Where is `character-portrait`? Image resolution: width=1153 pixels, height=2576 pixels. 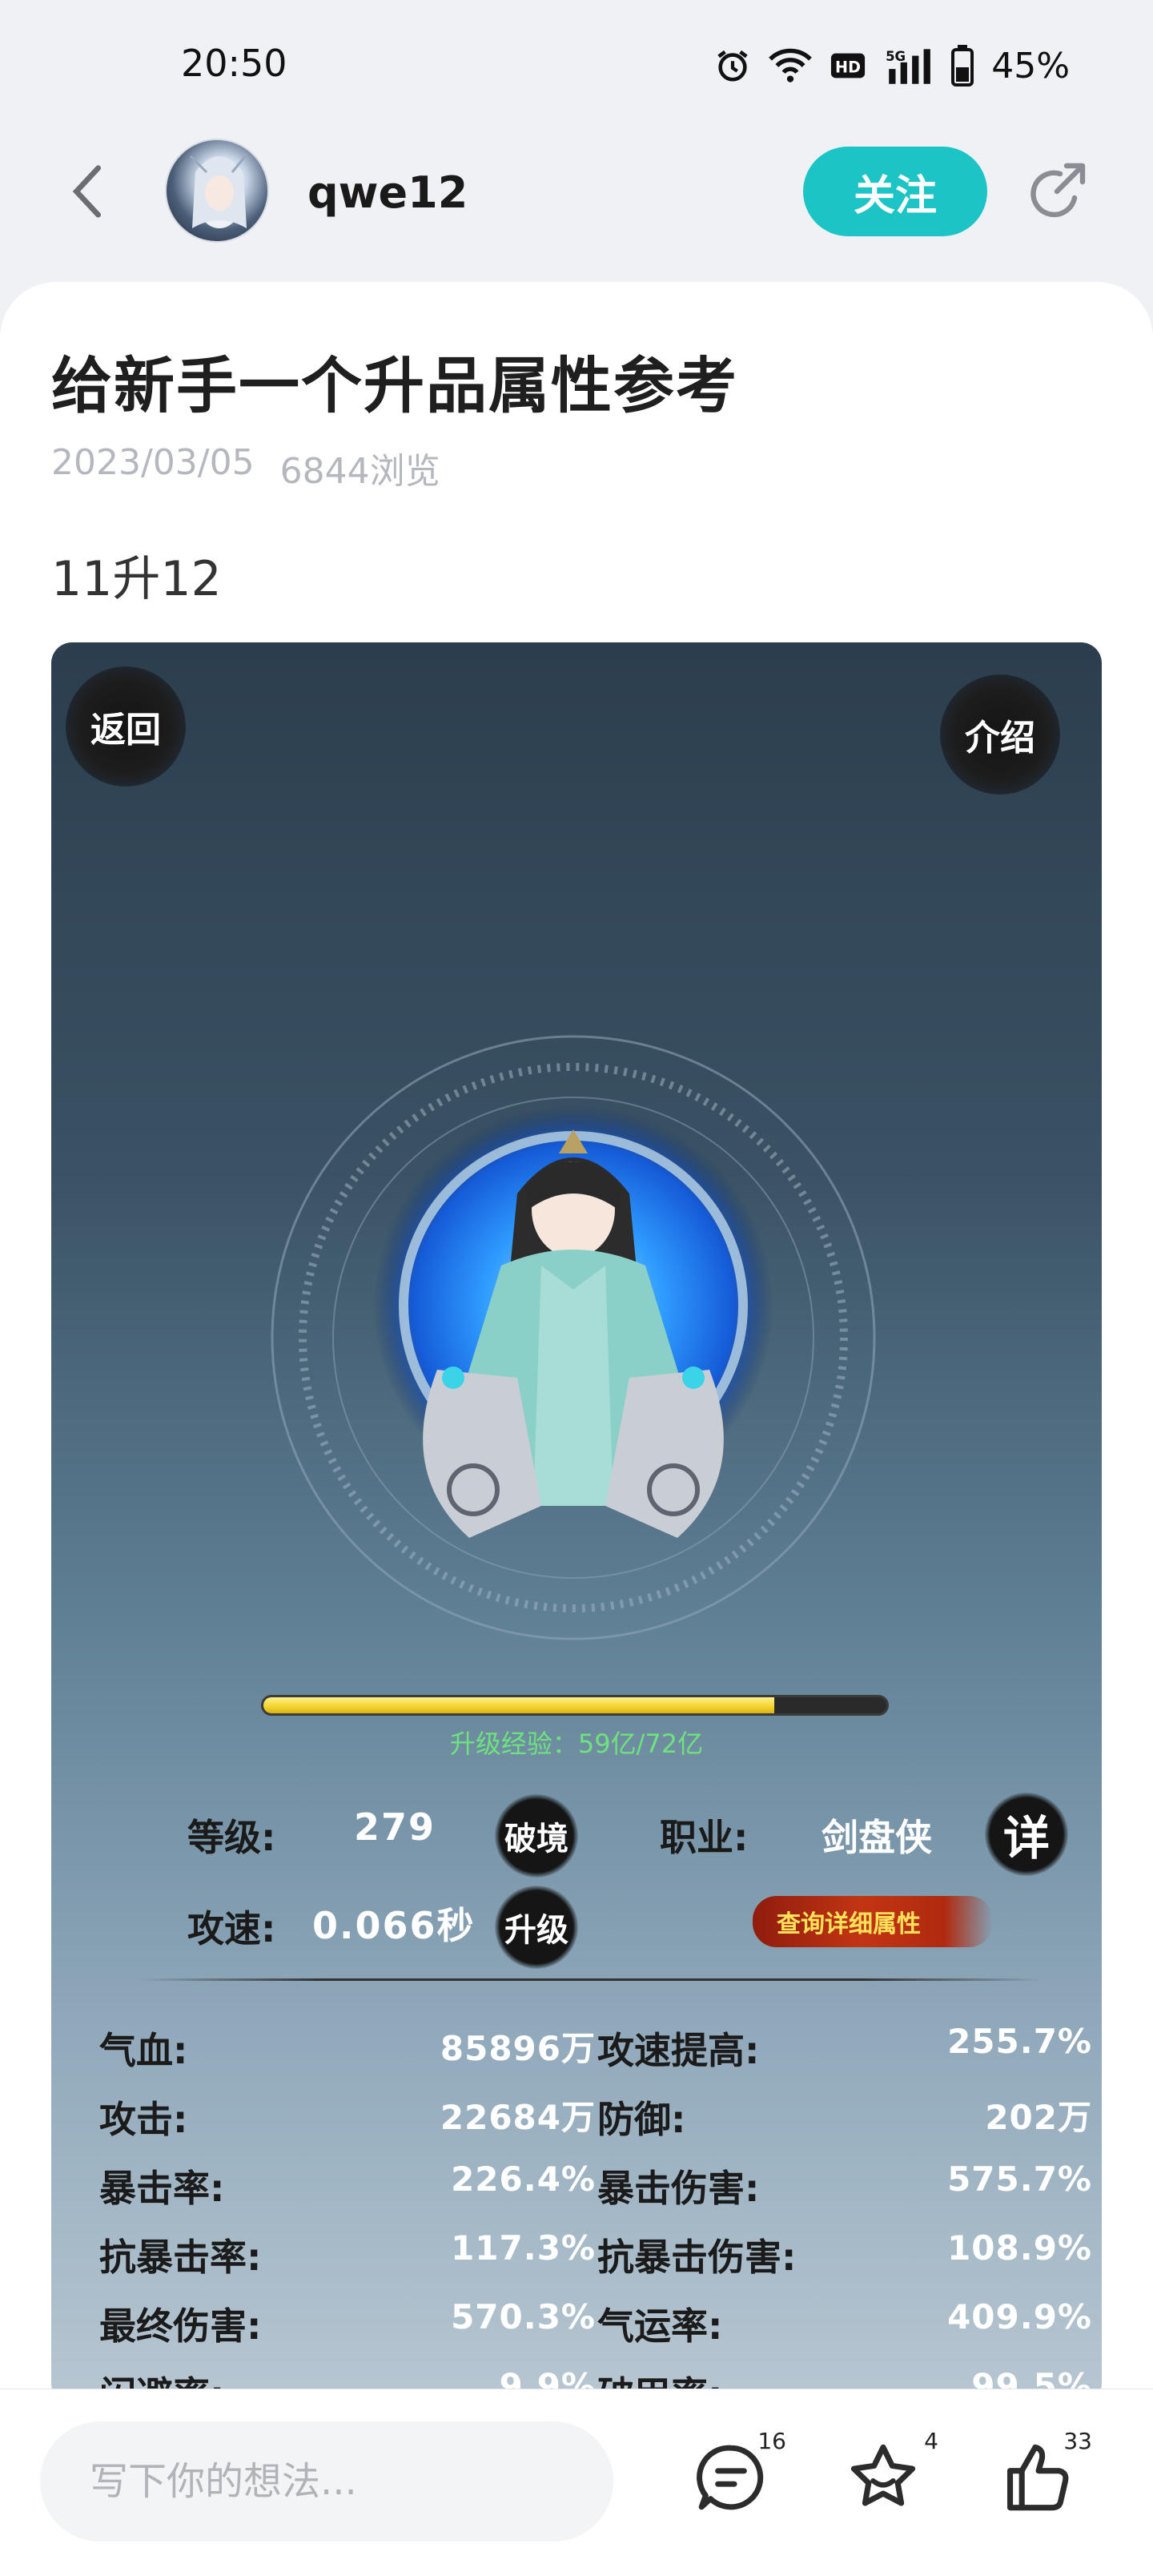
character-portrait is located at coordinates (573, 1337).